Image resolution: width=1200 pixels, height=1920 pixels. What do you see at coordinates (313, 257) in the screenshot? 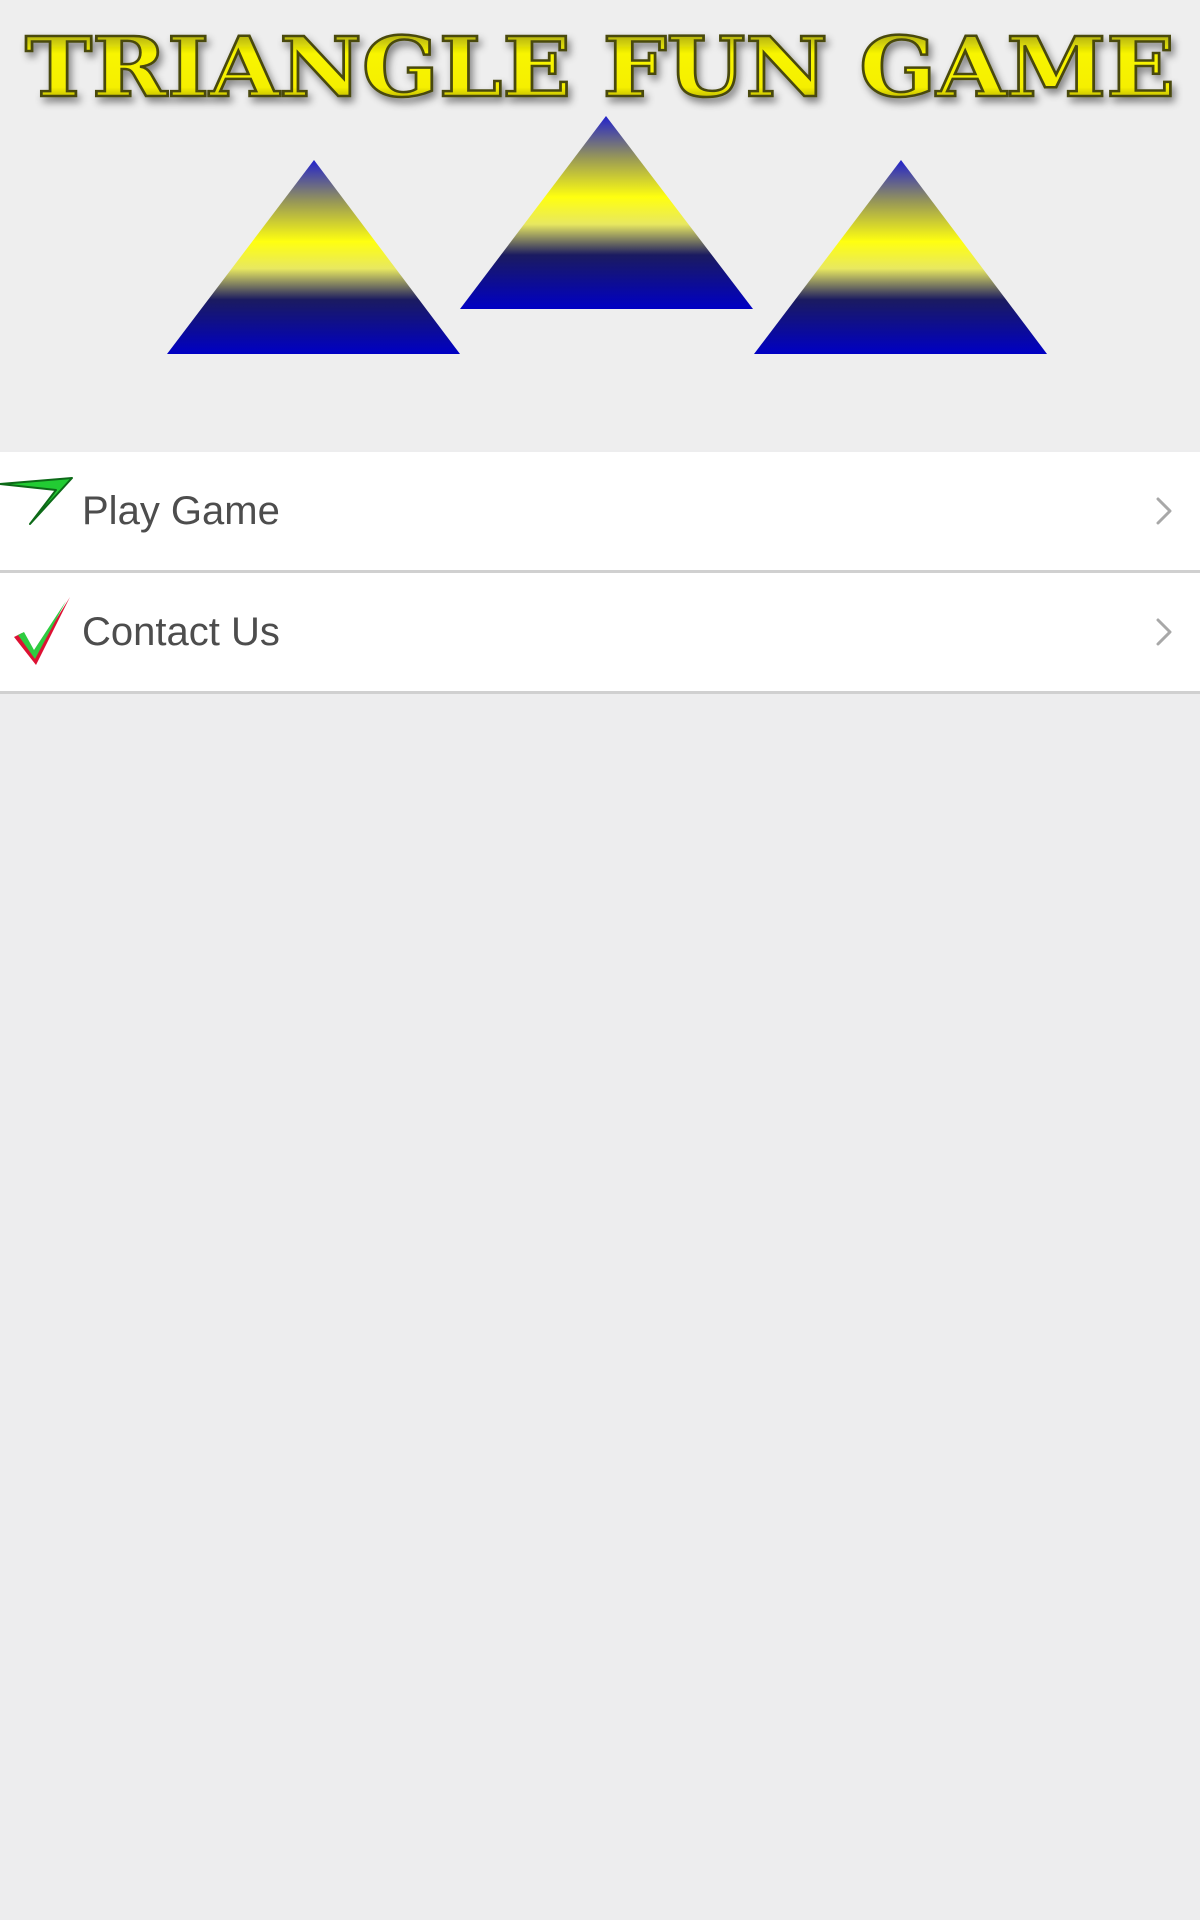
I see `left-triangle-graphic` at bounding box center [313, 257].